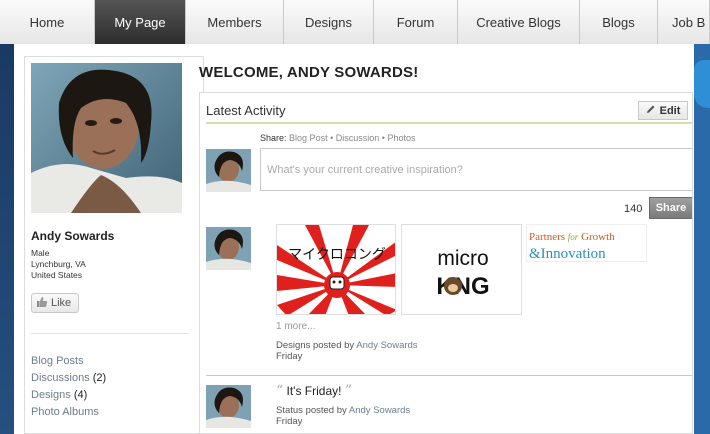 The height and width of the screenshot is (434, 710). Describe the element at coordinates (476, 169) in the screenshot. I see `status-input` at that location.